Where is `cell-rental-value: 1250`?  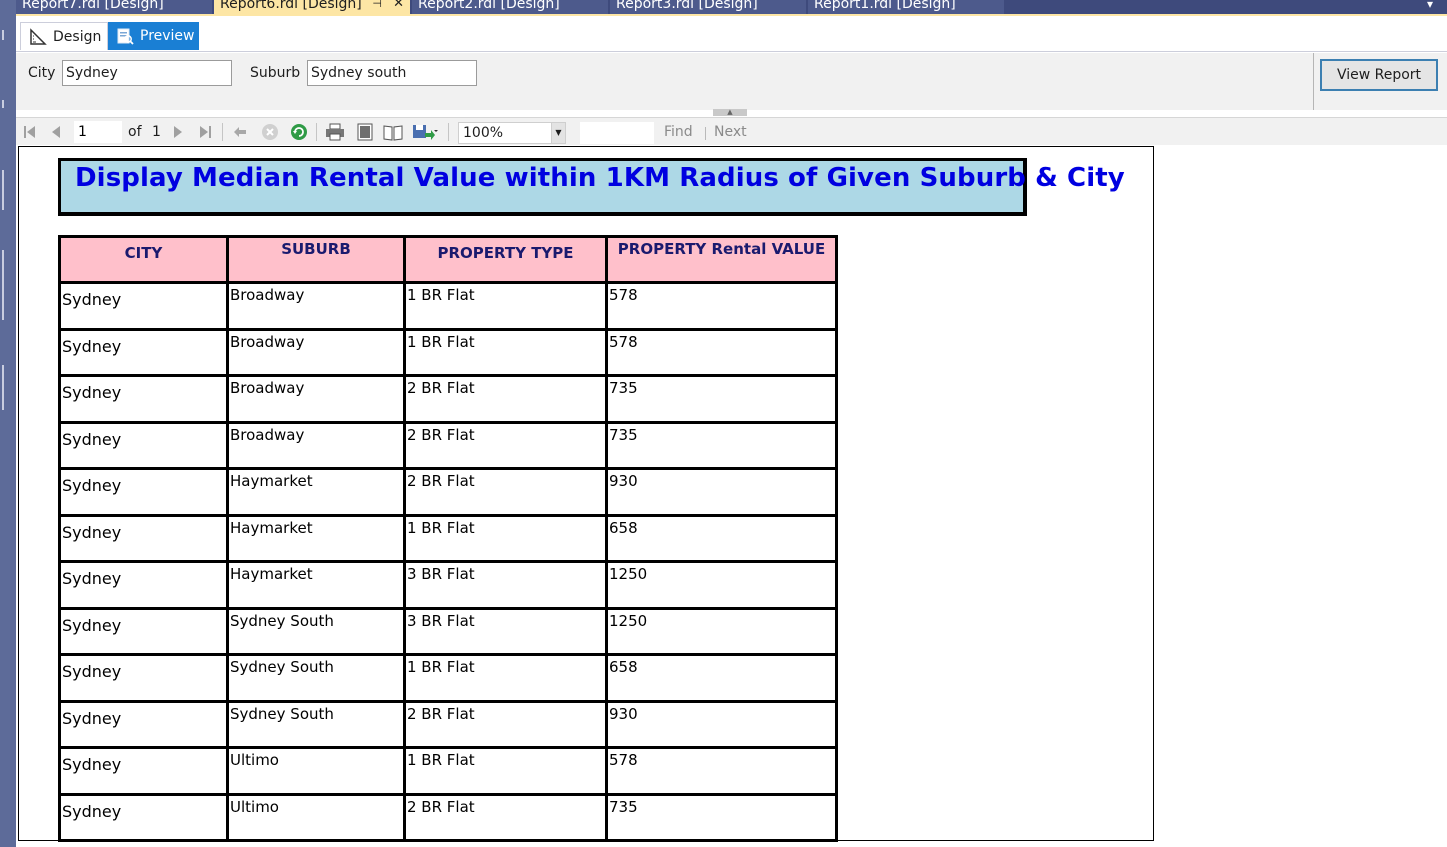
cell-rental-value: 1250 is located at coordinates (721, 585).